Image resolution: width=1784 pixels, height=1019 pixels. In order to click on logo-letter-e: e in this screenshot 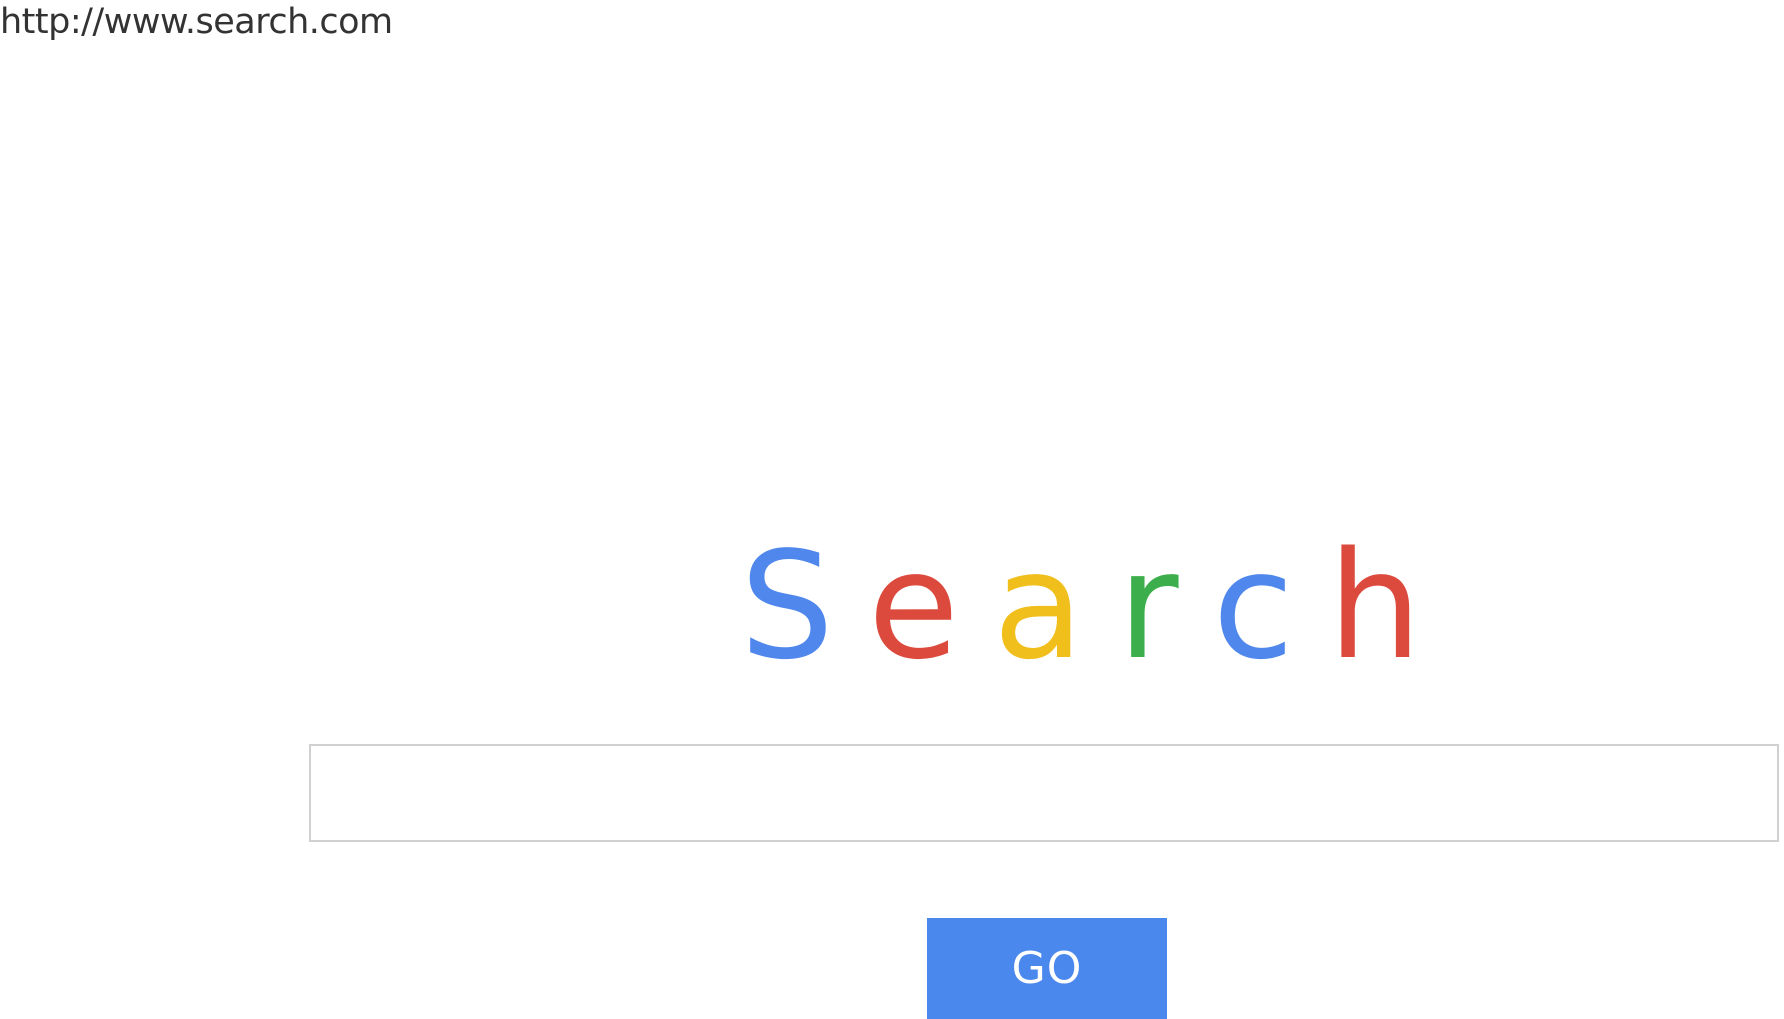, I will do `click(930, 606)`.